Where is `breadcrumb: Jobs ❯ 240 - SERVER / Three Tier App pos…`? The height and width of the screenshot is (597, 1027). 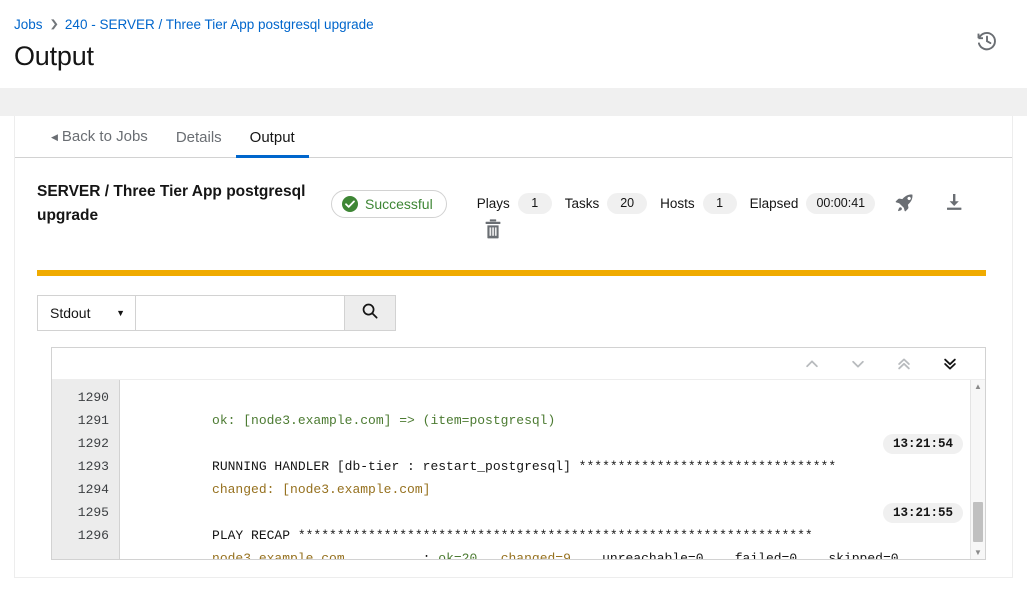 breadcrumb: Jobs ❯ 240 - SERVER / Three Tier App pos… is located at coordinates (513, 25).